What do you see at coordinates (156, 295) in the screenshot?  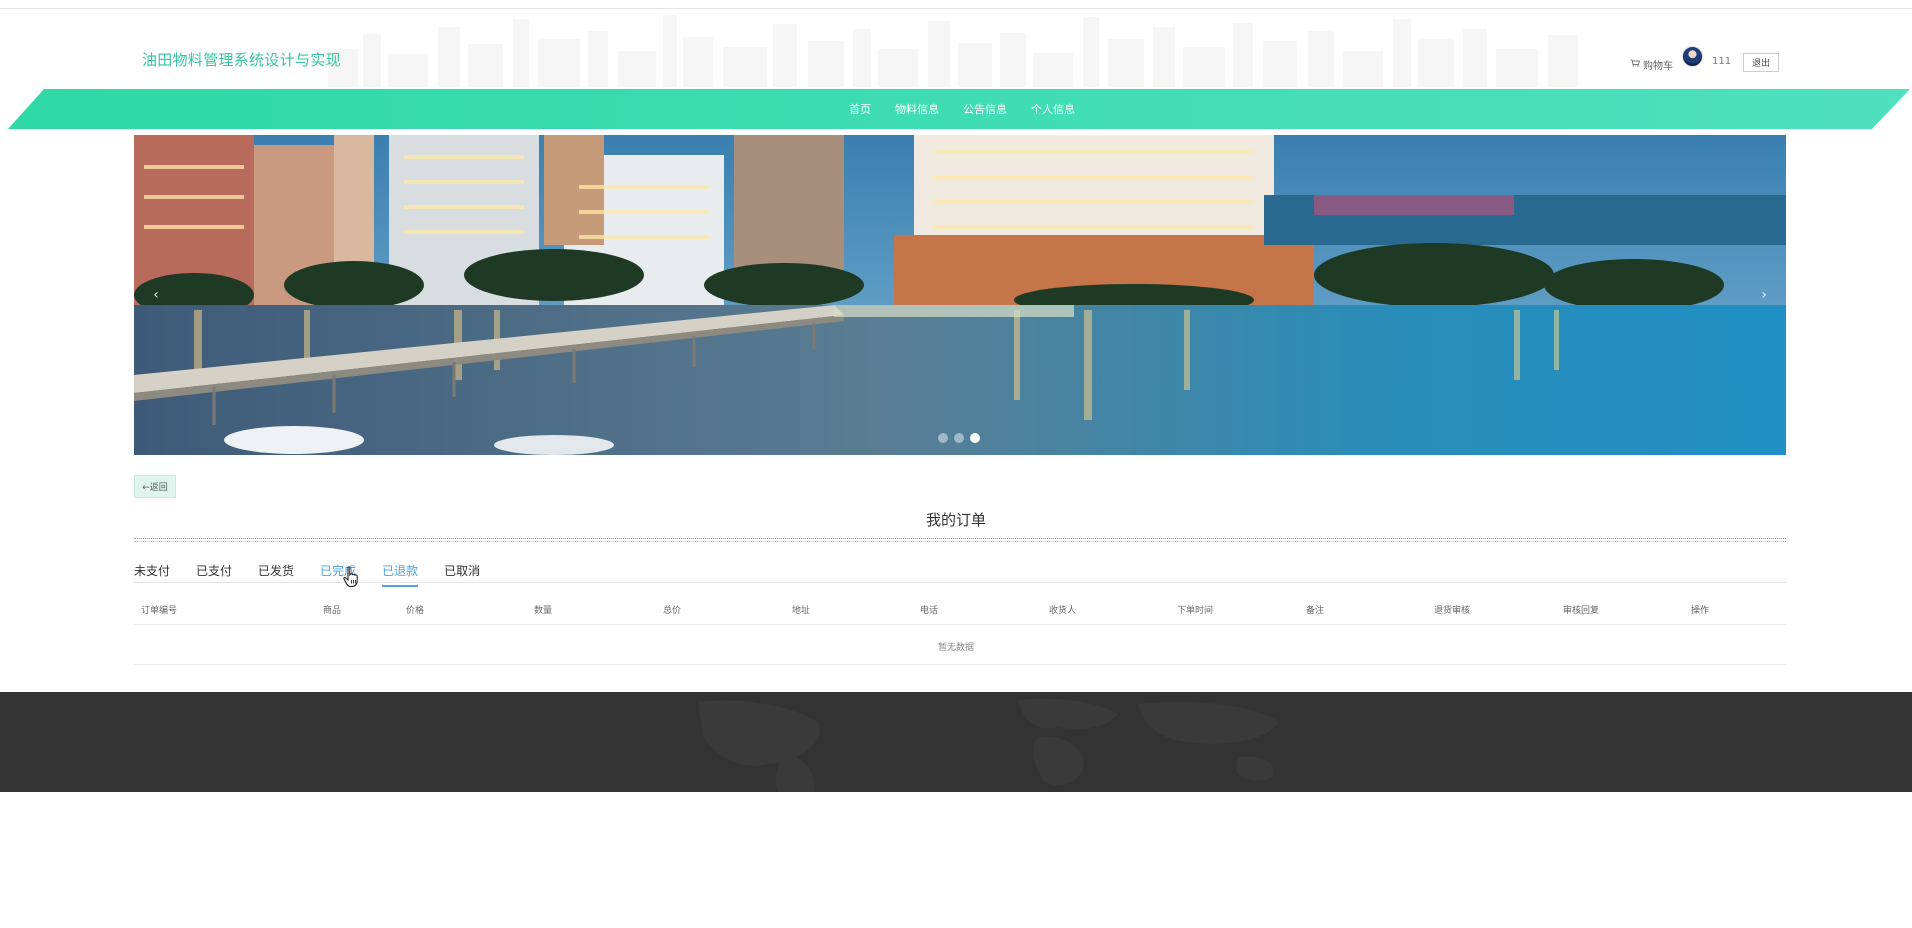 I see `carousel-prev-button: ‹` at bounding box center [156, 295].